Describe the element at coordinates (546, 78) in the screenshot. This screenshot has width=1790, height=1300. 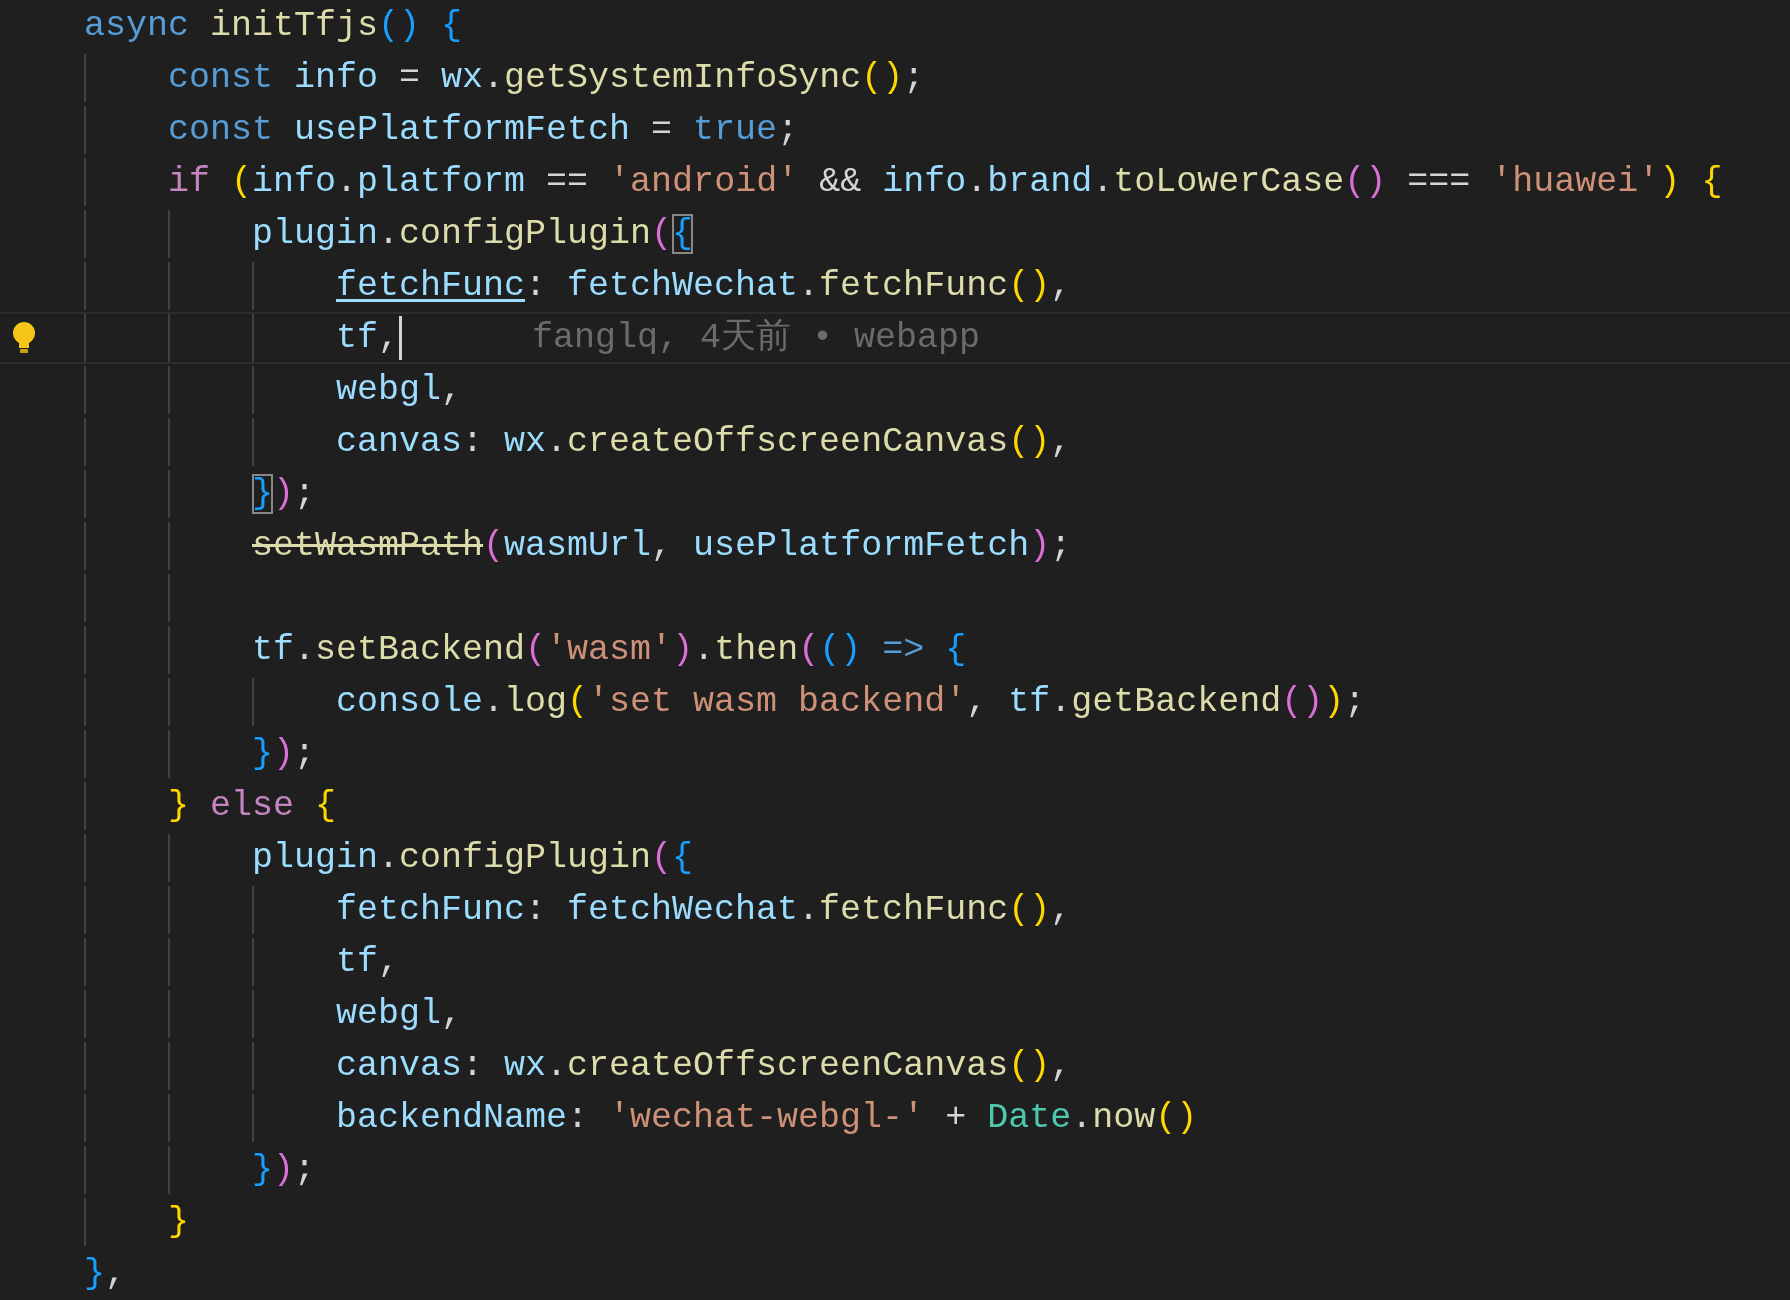
I see `code-line: const info = wx.getSystemInfoSync();` at that location.